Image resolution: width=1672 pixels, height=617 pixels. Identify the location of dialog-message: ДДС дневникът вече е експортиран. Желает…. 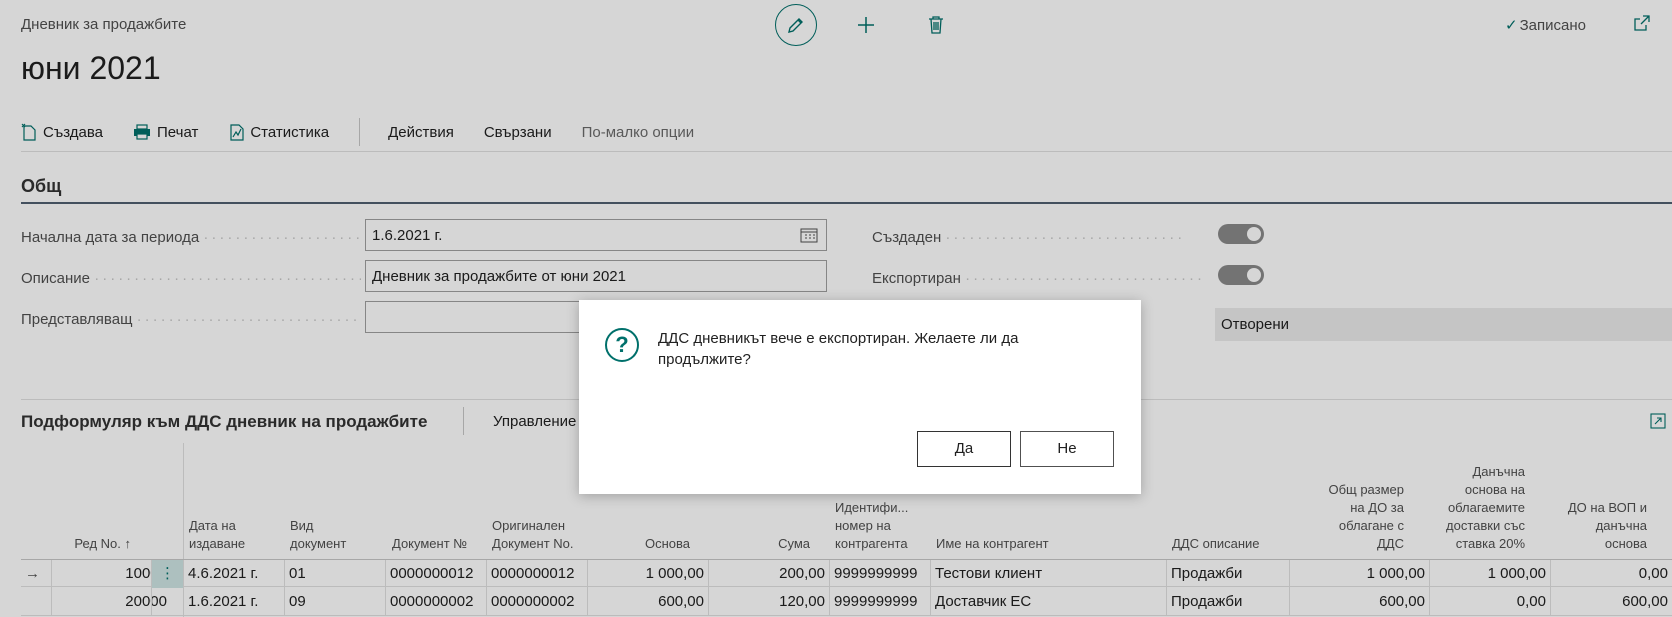
(838, 349).